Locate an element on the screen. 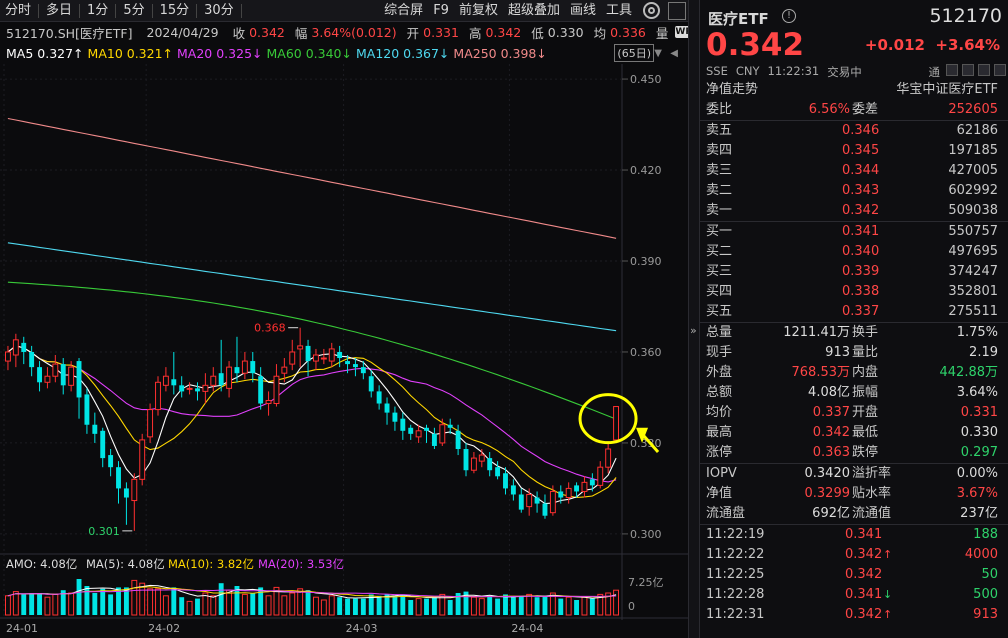 The width and height of the screenshot is (1008, 638). triangle-down-icon: ▼ is located at coordinates (658, 53).